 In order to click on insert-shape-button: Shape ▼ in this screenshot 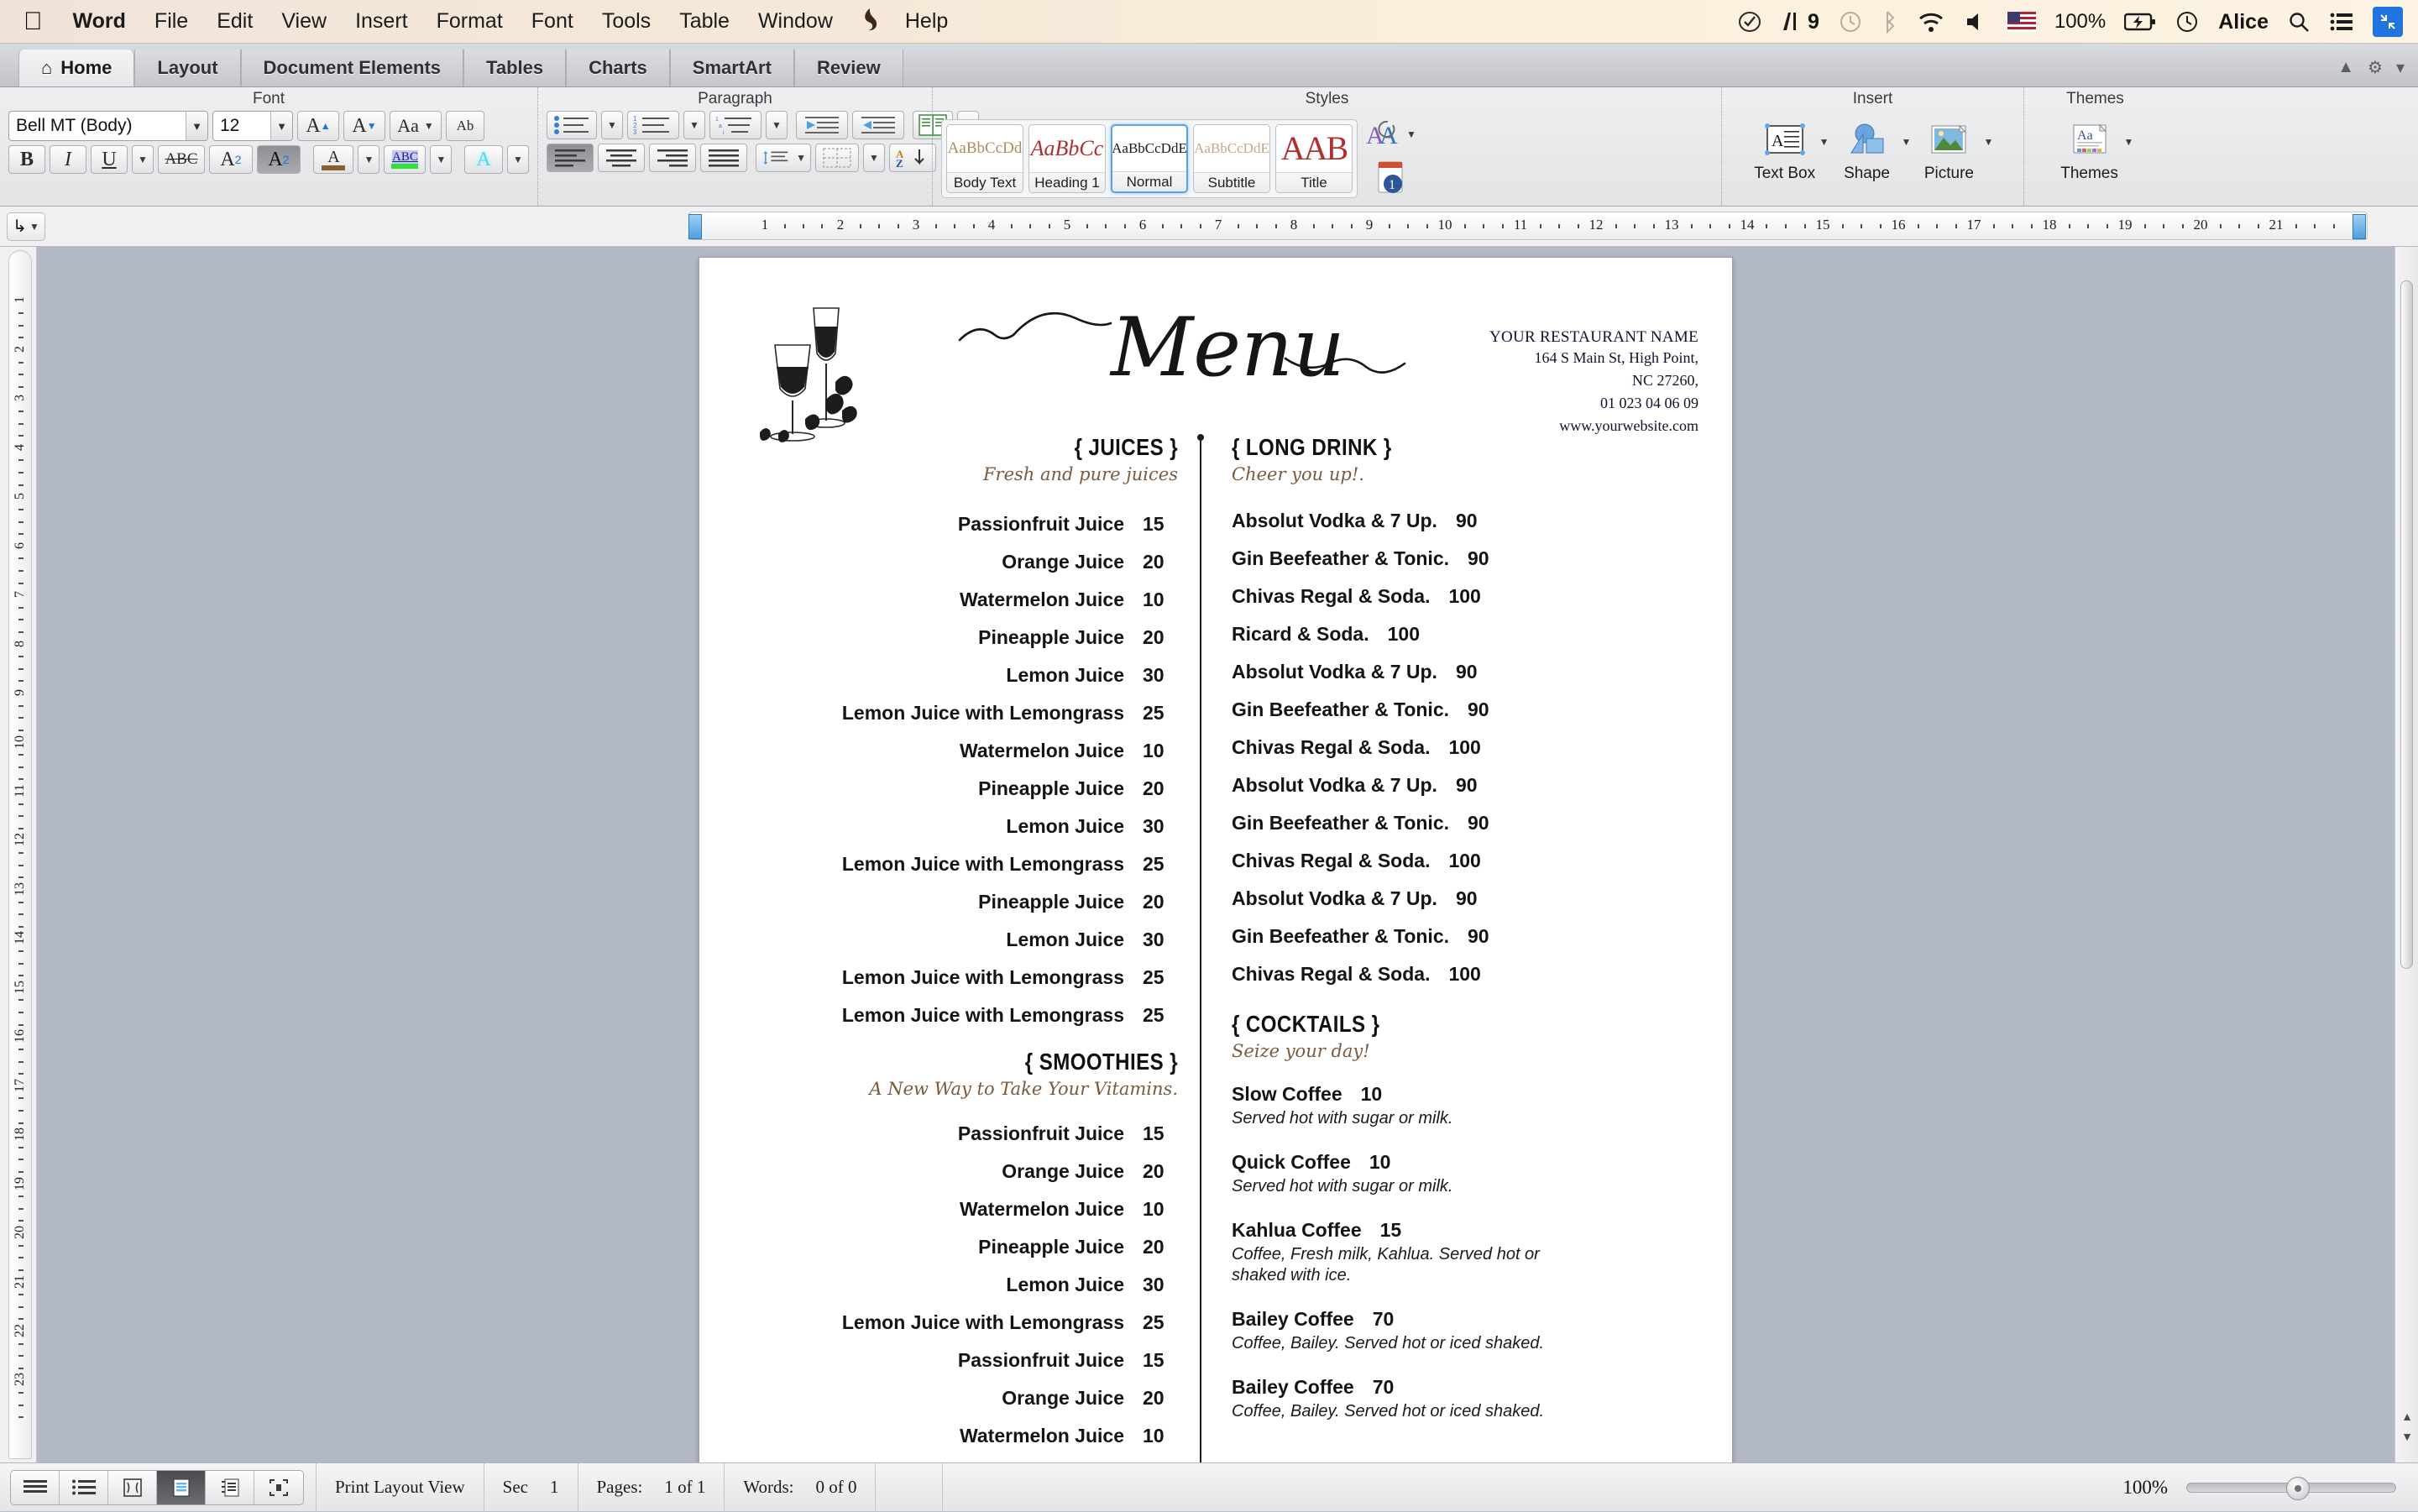, I will do `click(1873, 149)`.